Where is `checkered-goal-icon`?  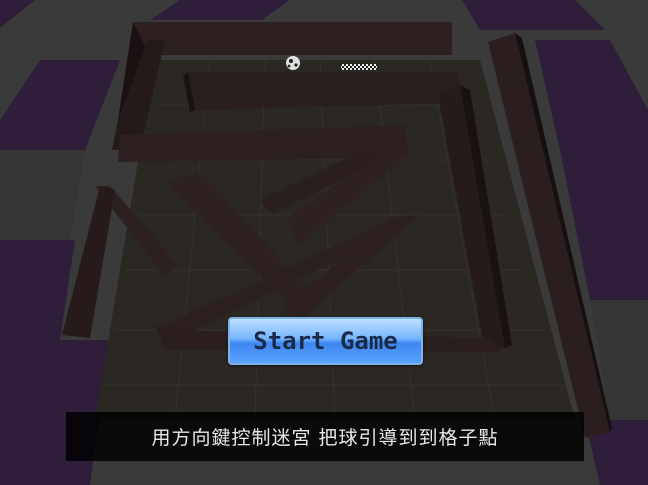
checkered-goal-icon is located at coordinates (359, 67).